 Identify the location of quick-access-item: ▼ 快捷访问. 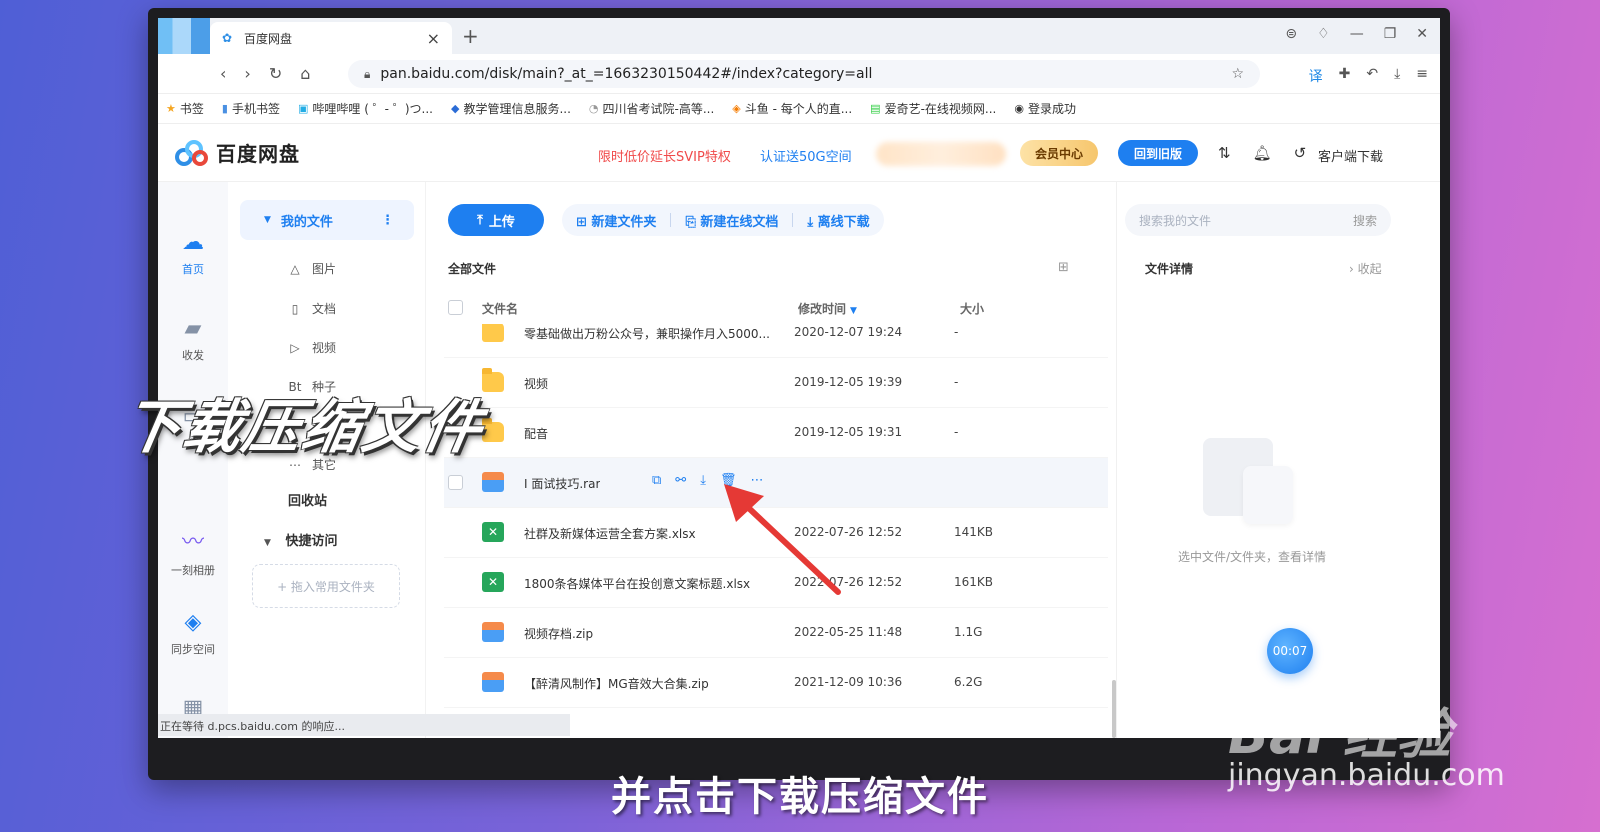
(300, 539).